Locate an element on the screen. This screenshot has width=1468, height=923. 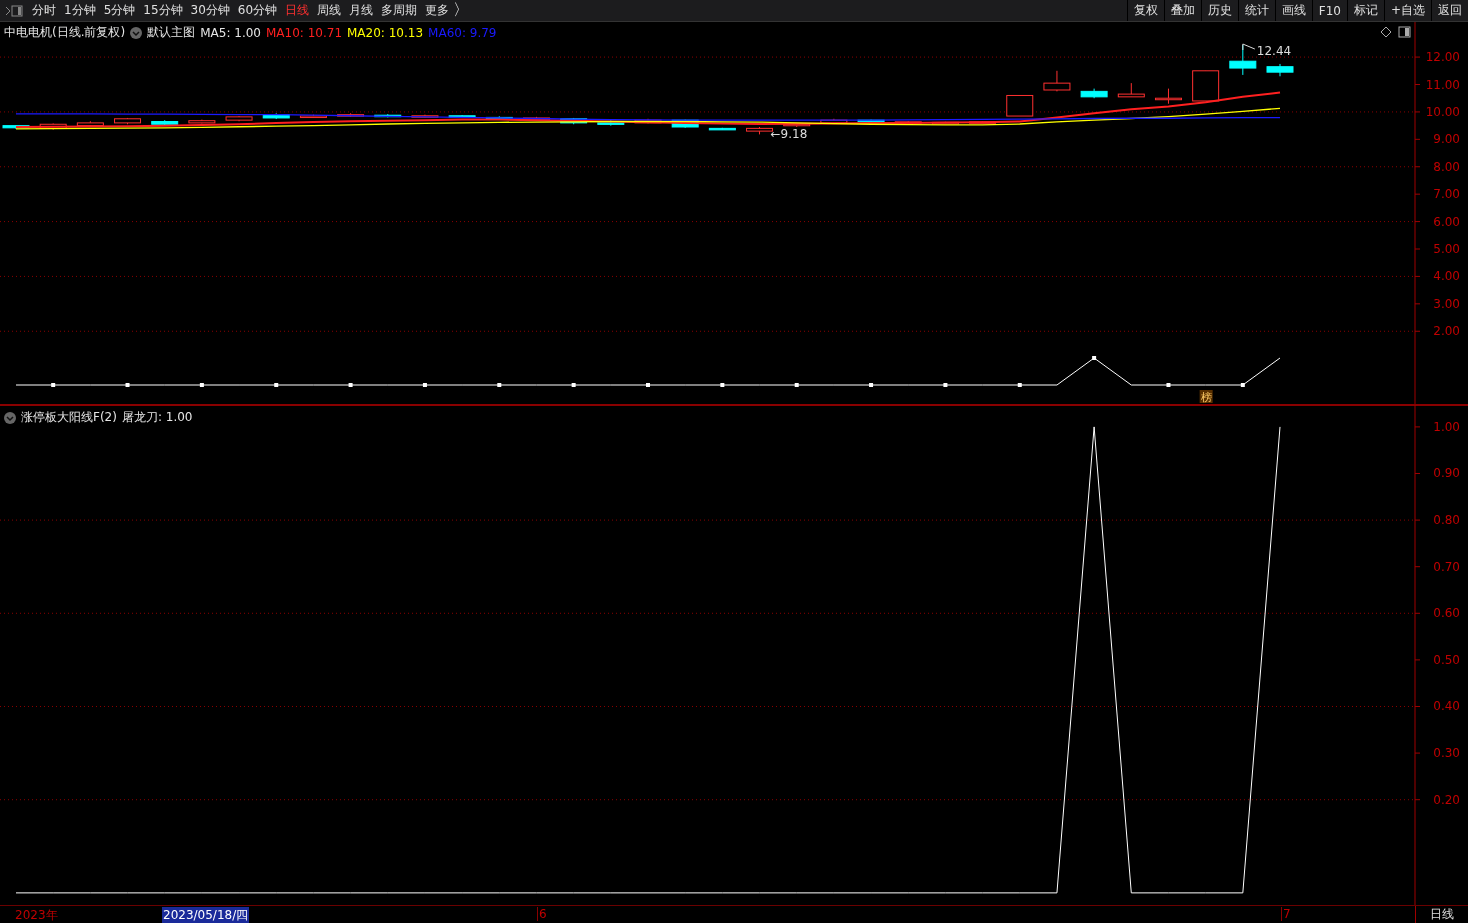
period-label: 日线 is located at coordinates (1441, 914).